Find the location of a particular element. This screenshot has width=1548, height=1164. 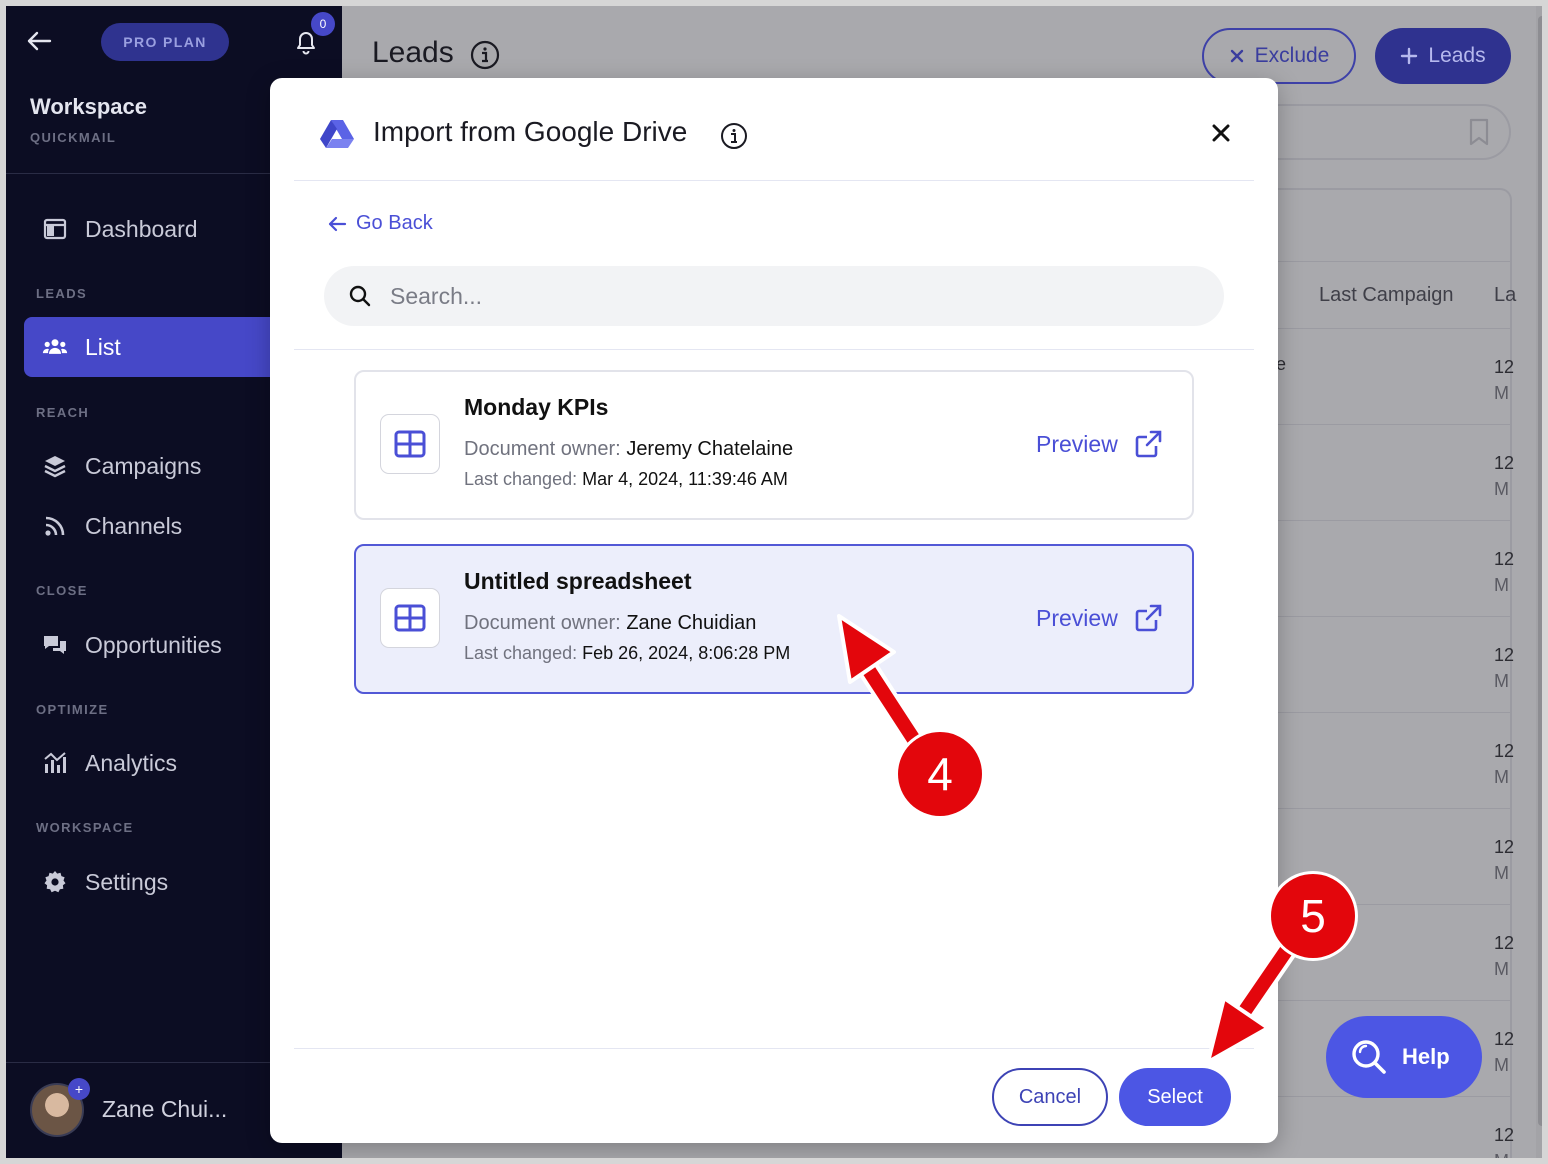

help-button: Help is located at coordinates (1404, 1057).